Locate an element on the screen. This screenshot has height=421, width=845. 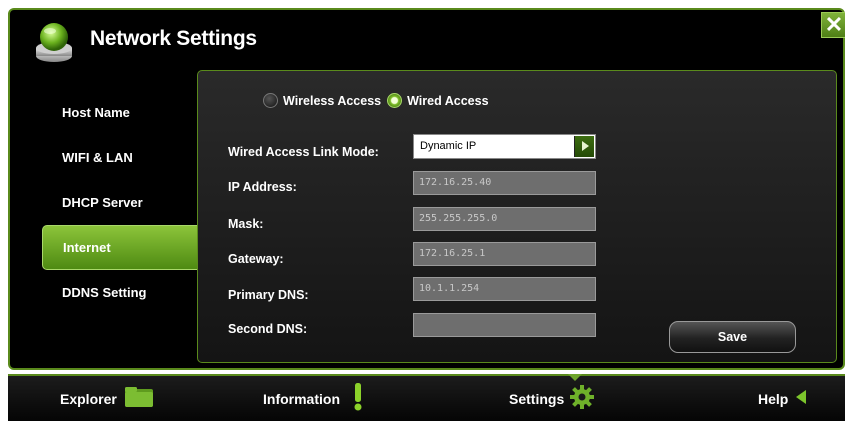
link-mode-label: Wired Access Link Mode: is located at coordinates (303, 152).